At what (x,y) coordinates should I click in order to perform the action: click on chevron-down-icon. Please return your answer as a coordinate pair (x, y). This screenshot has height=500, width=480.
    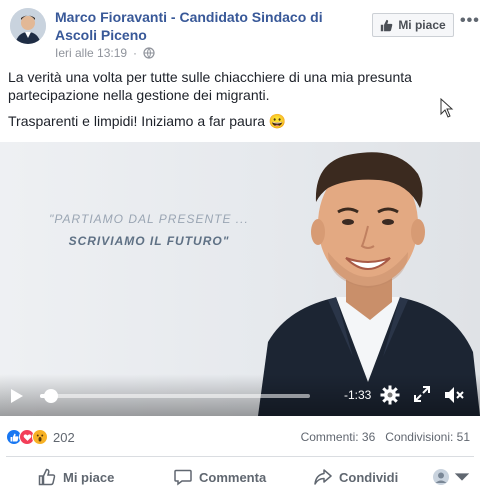
    Looking at the image, I should click on (462, 477).